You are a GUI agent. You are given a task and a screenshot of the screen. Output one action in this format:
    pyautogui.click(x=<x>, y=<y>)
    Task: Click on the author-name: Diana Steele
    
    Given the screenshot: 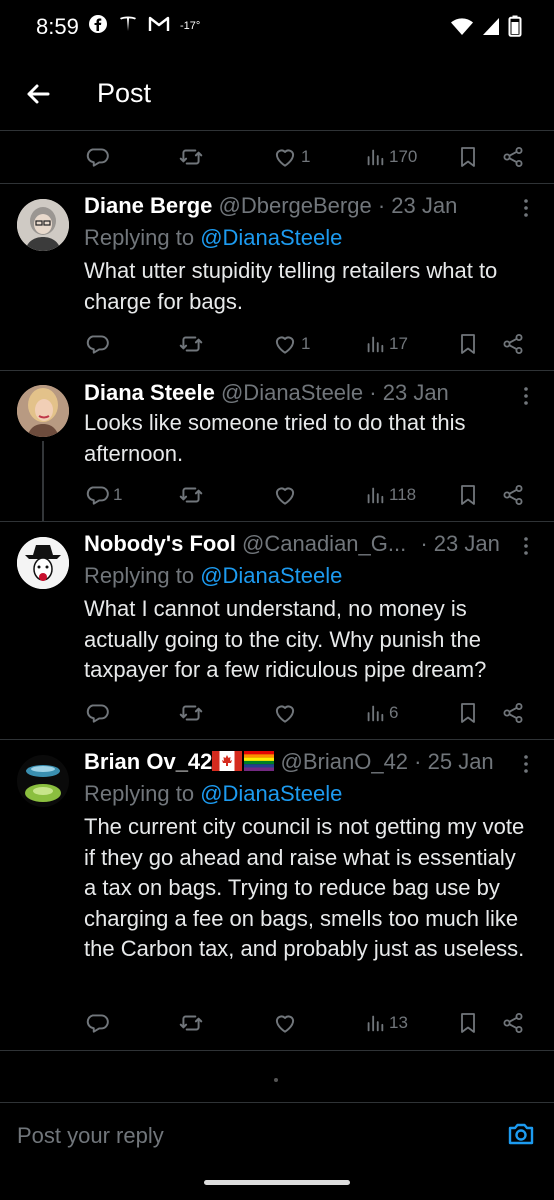 What is the action you would take?
    pyautogui.click(x=149, y=392)
    